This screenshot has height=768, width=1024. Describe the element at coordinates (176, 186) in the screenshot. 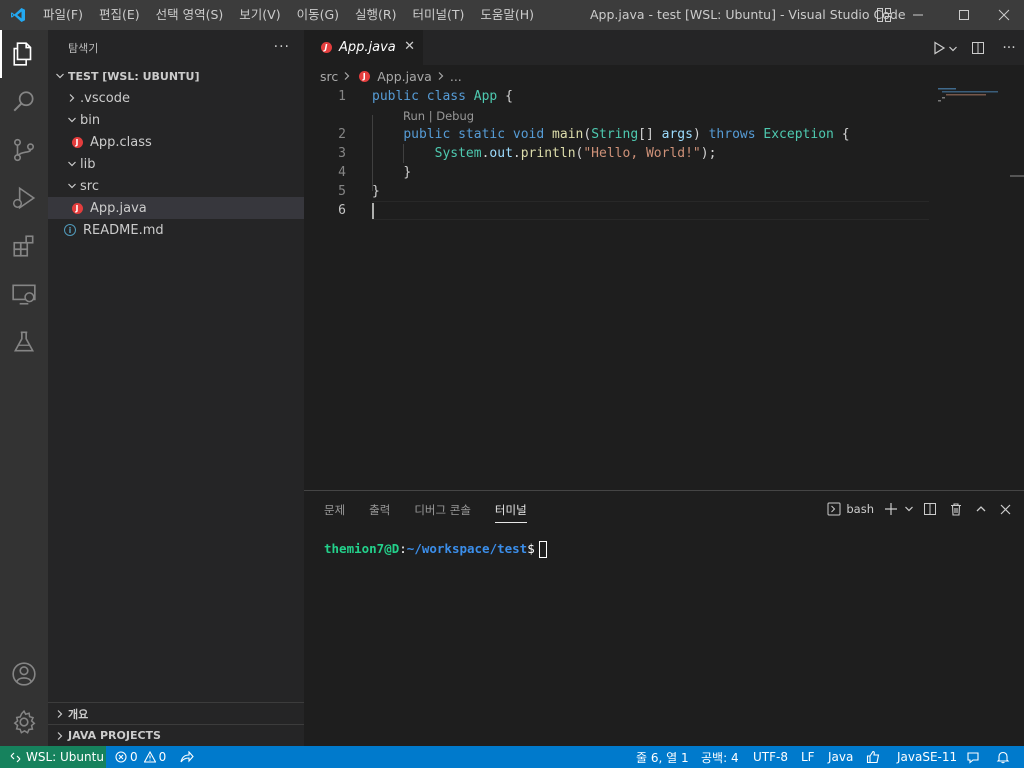

I see `tree-folder-src: src` at that location.